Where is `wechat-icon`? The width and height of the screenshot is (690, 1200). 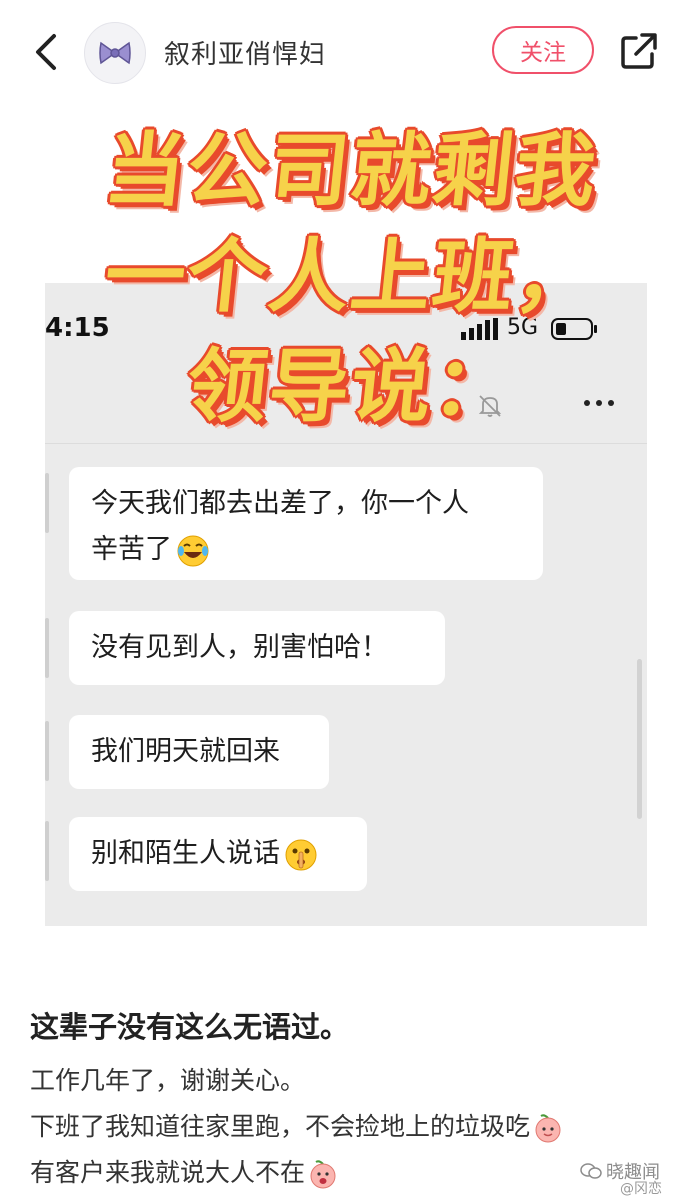 wechat-icon is located at coordinates (591, 1171).